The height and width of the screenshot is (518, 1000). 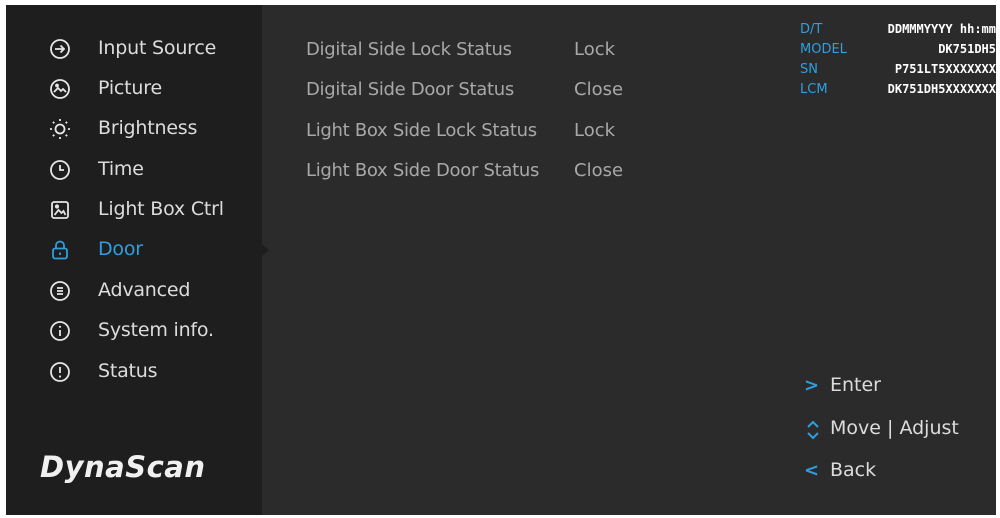 I want to click on sidebar-item-light-box-ctrl: Light Box Ctrl, so click(x=134, y=210).